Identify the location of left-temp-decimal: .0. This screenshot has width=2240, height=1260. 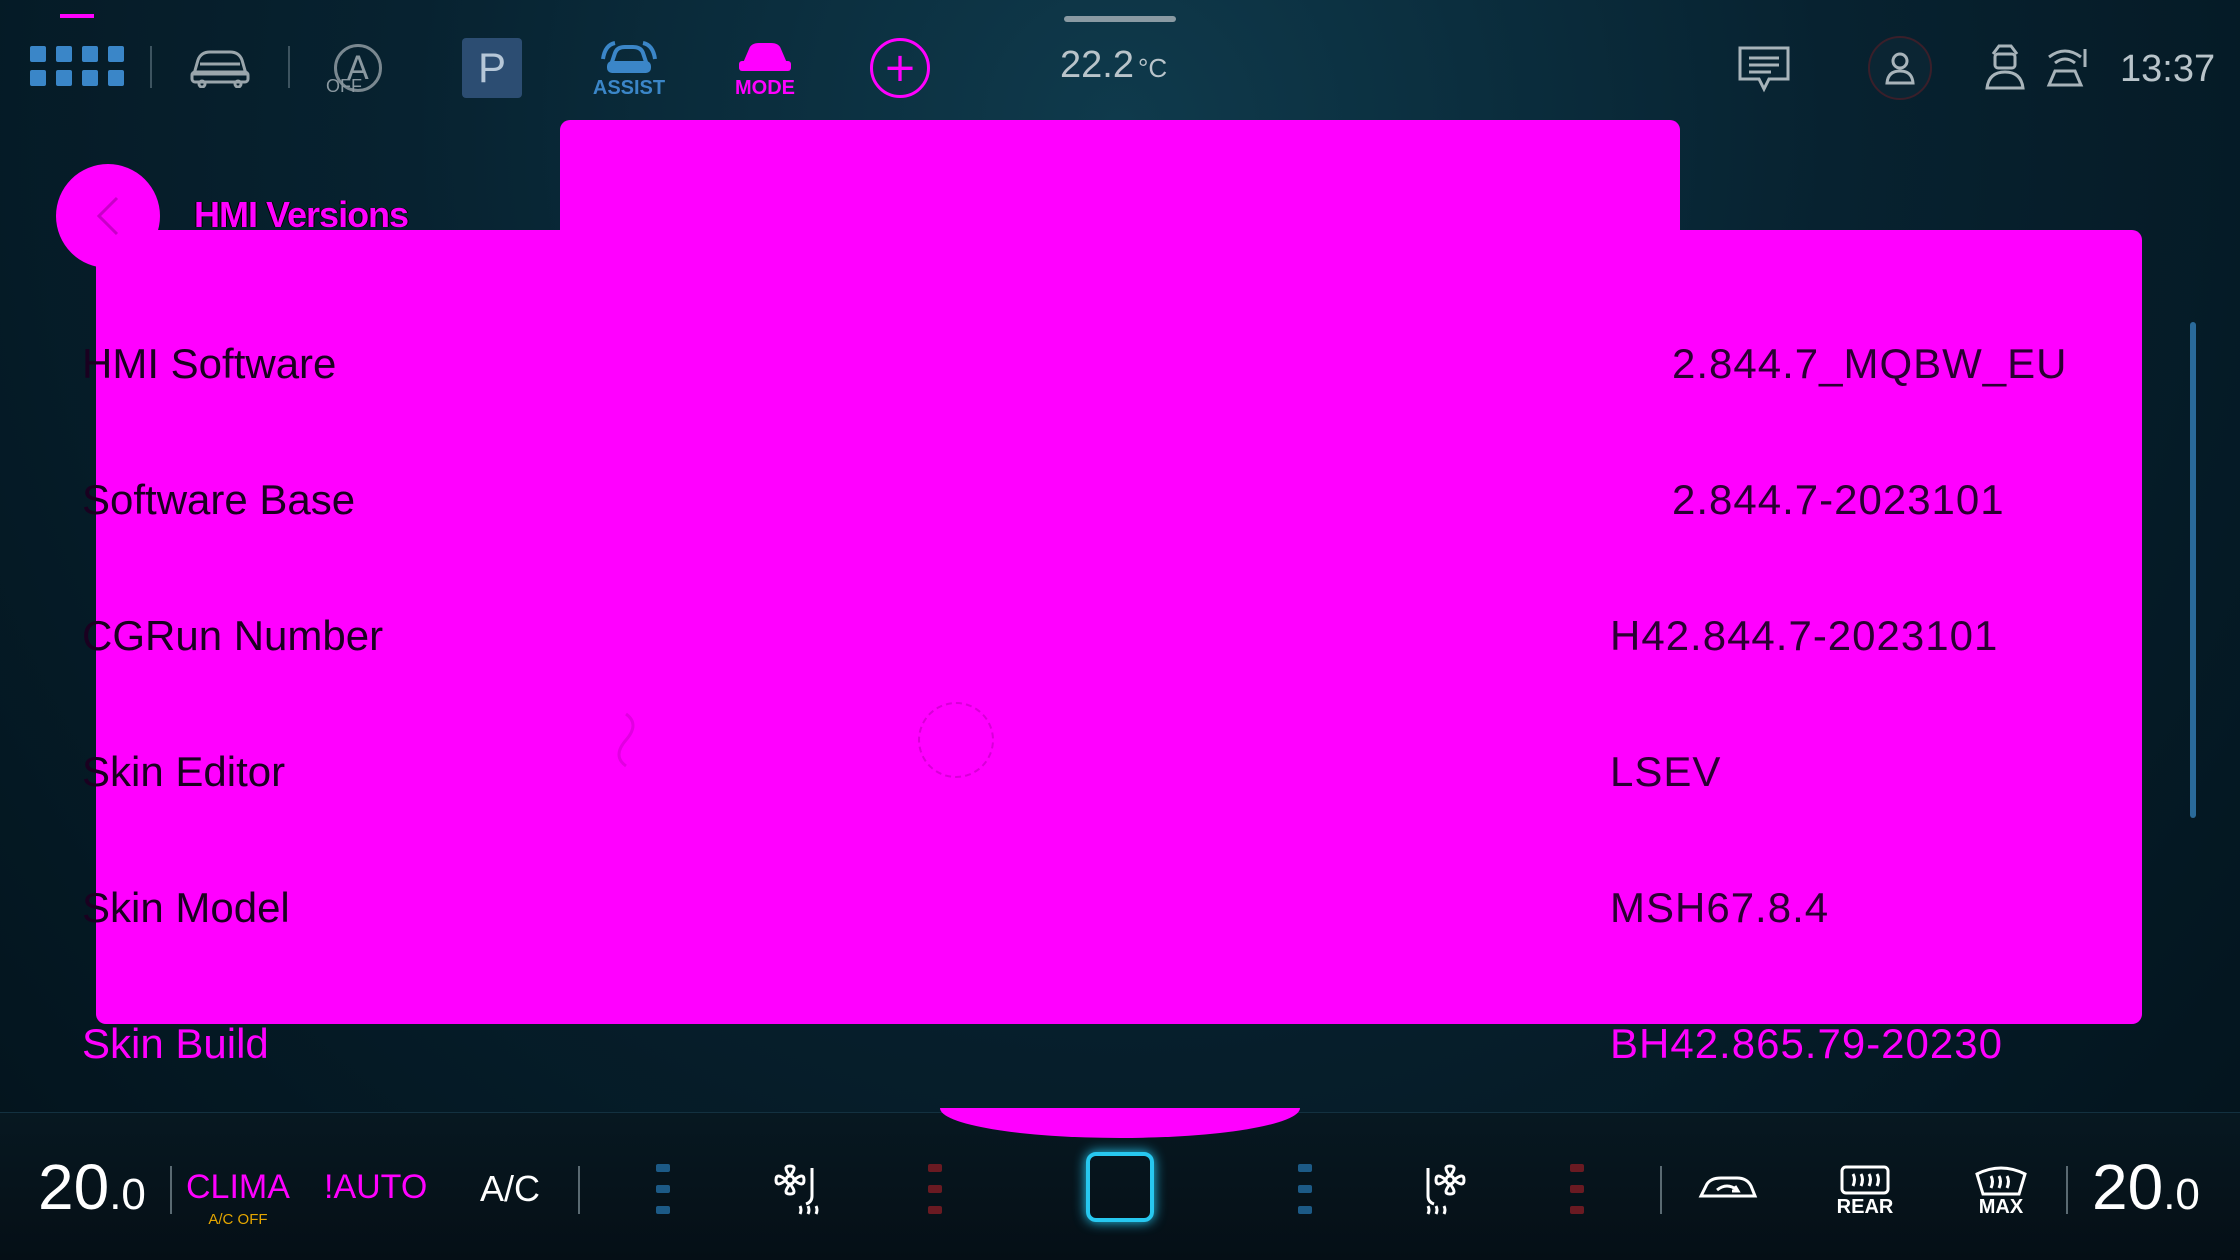
(127, 1194).